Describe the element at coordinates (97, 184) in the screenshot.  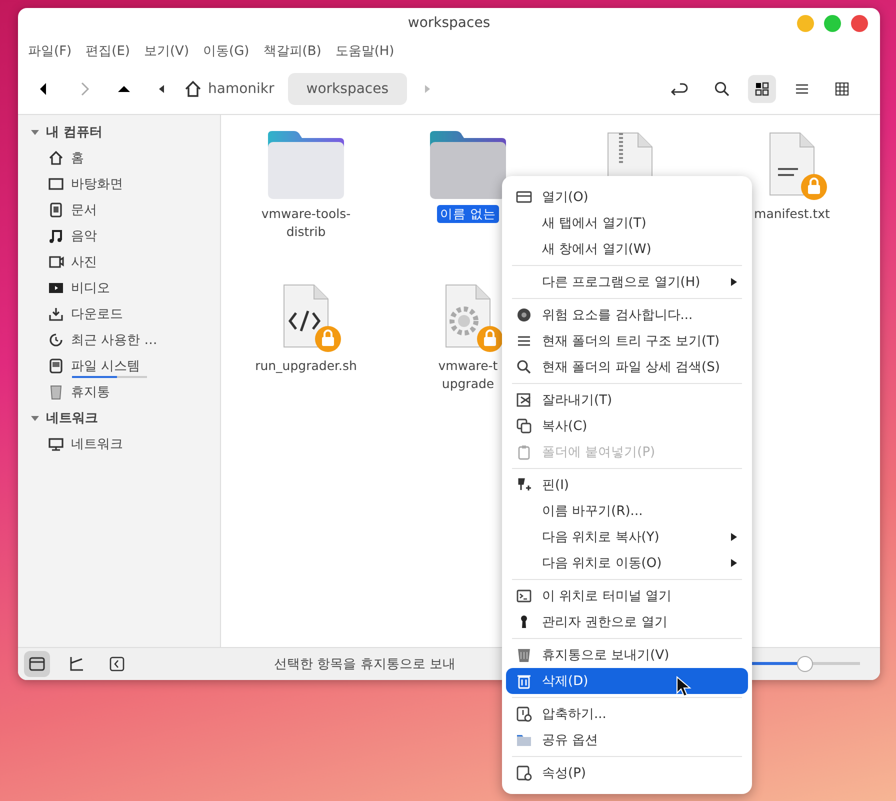
I see `sidebar-item: 바탕화면` at that location.